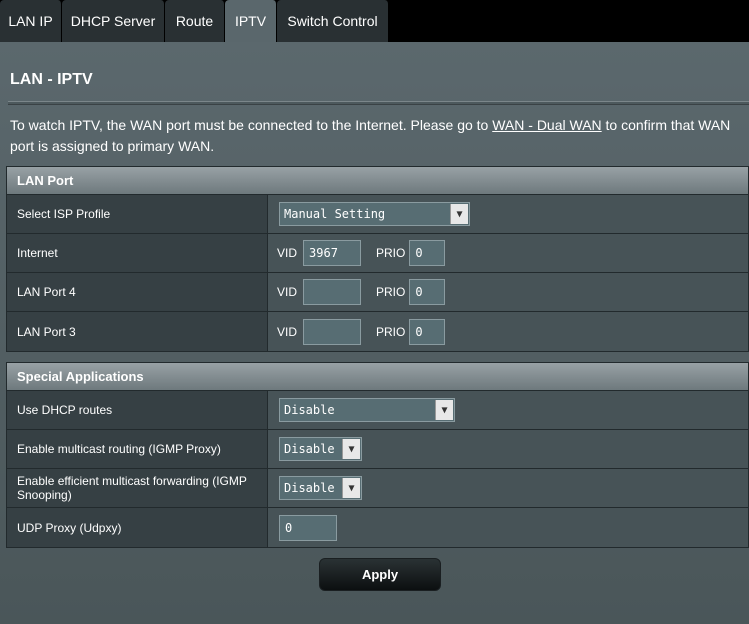 This screenshot has width=749, height=624. Describe the element at coordinates (508, 410) in the screenshot. I see `dhcp-routes-cell: Disable ▼` at that location.